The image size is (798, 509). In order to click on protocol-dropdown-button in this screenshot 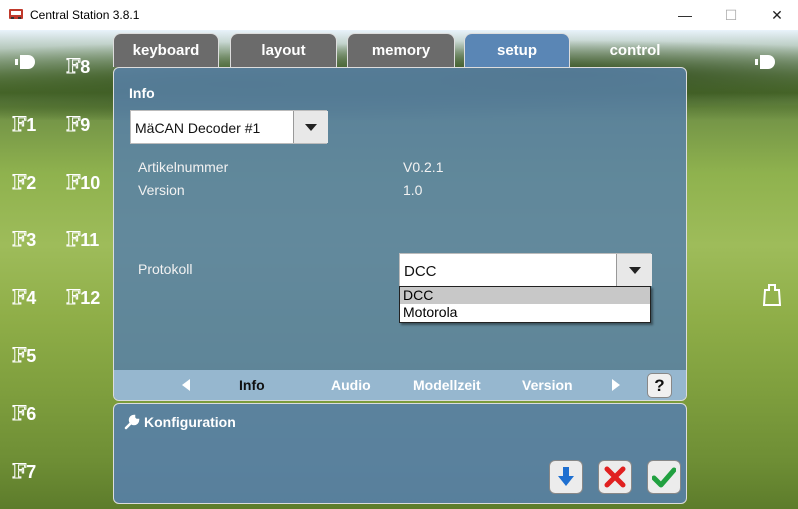, I will do `click(634, 270)`.